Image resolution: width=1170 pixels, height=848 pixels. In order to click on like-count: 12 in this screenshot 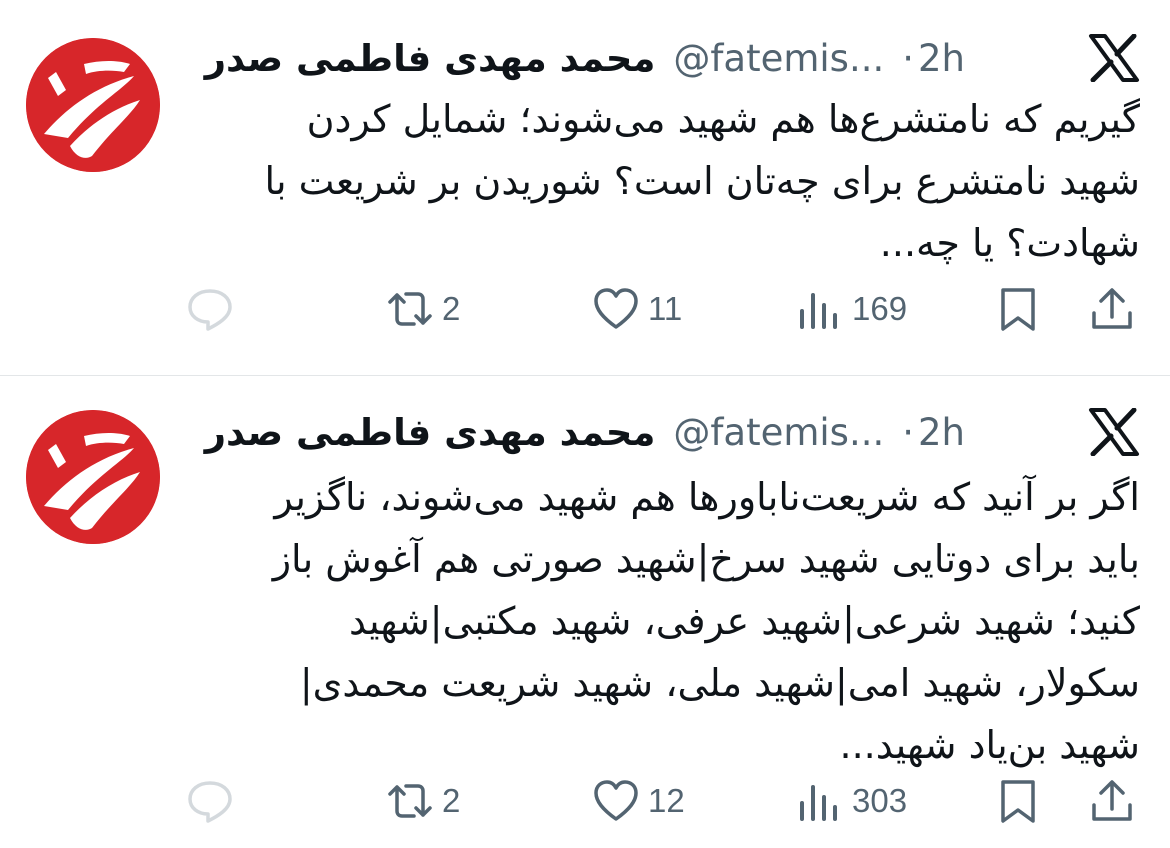, I will do `click(666, 800)`.